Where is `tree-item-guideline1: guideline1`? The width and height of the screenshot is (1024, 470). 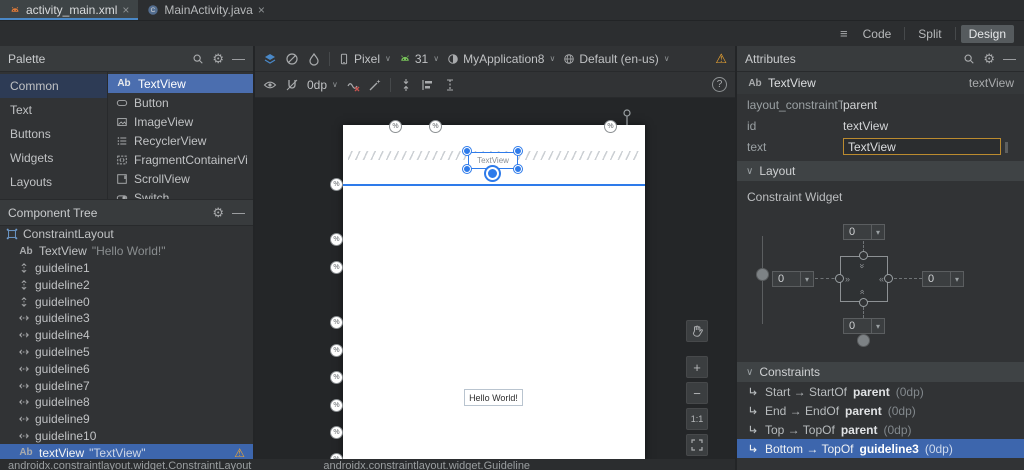
tree-item-guideline1: guideline1 is located at coordinates (126, 268).